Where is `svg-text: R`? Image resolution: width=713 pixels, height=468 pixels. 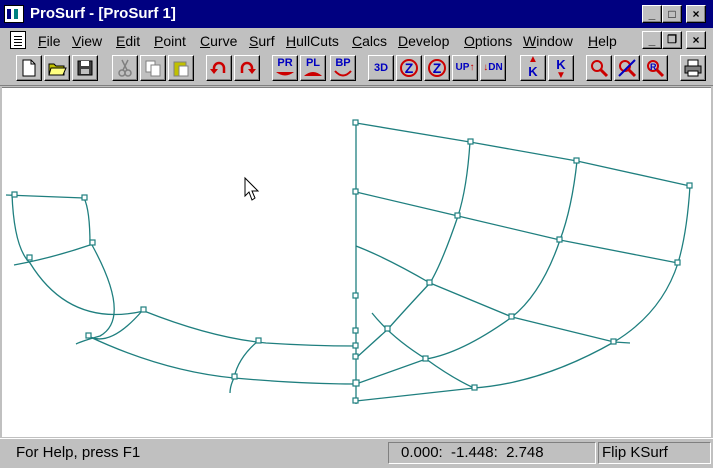
svg-text: R is located at coordinates (653, 67).